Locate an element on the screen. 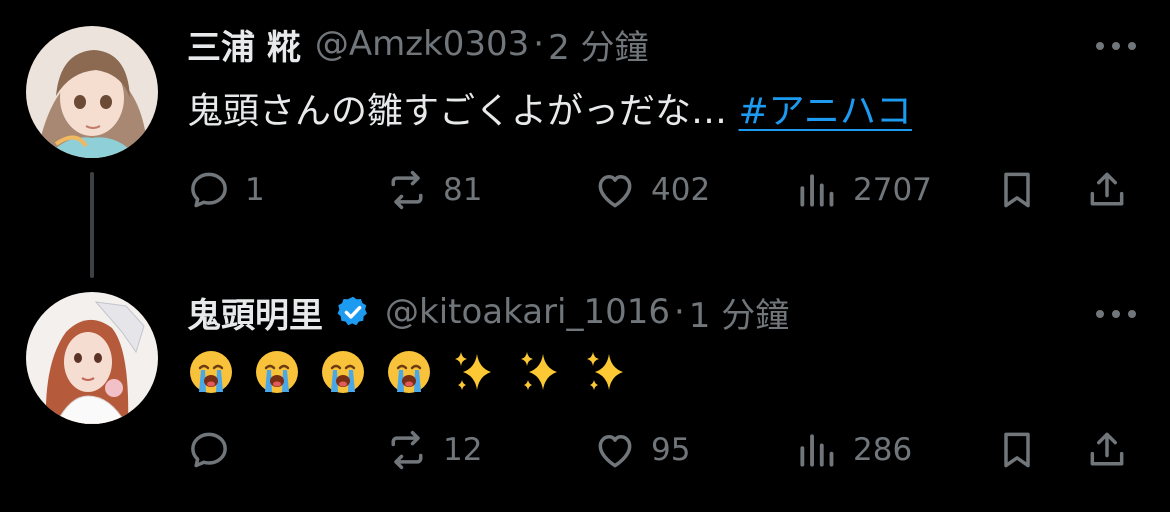  repost-button: 12 is located at coordinates (433, 450).